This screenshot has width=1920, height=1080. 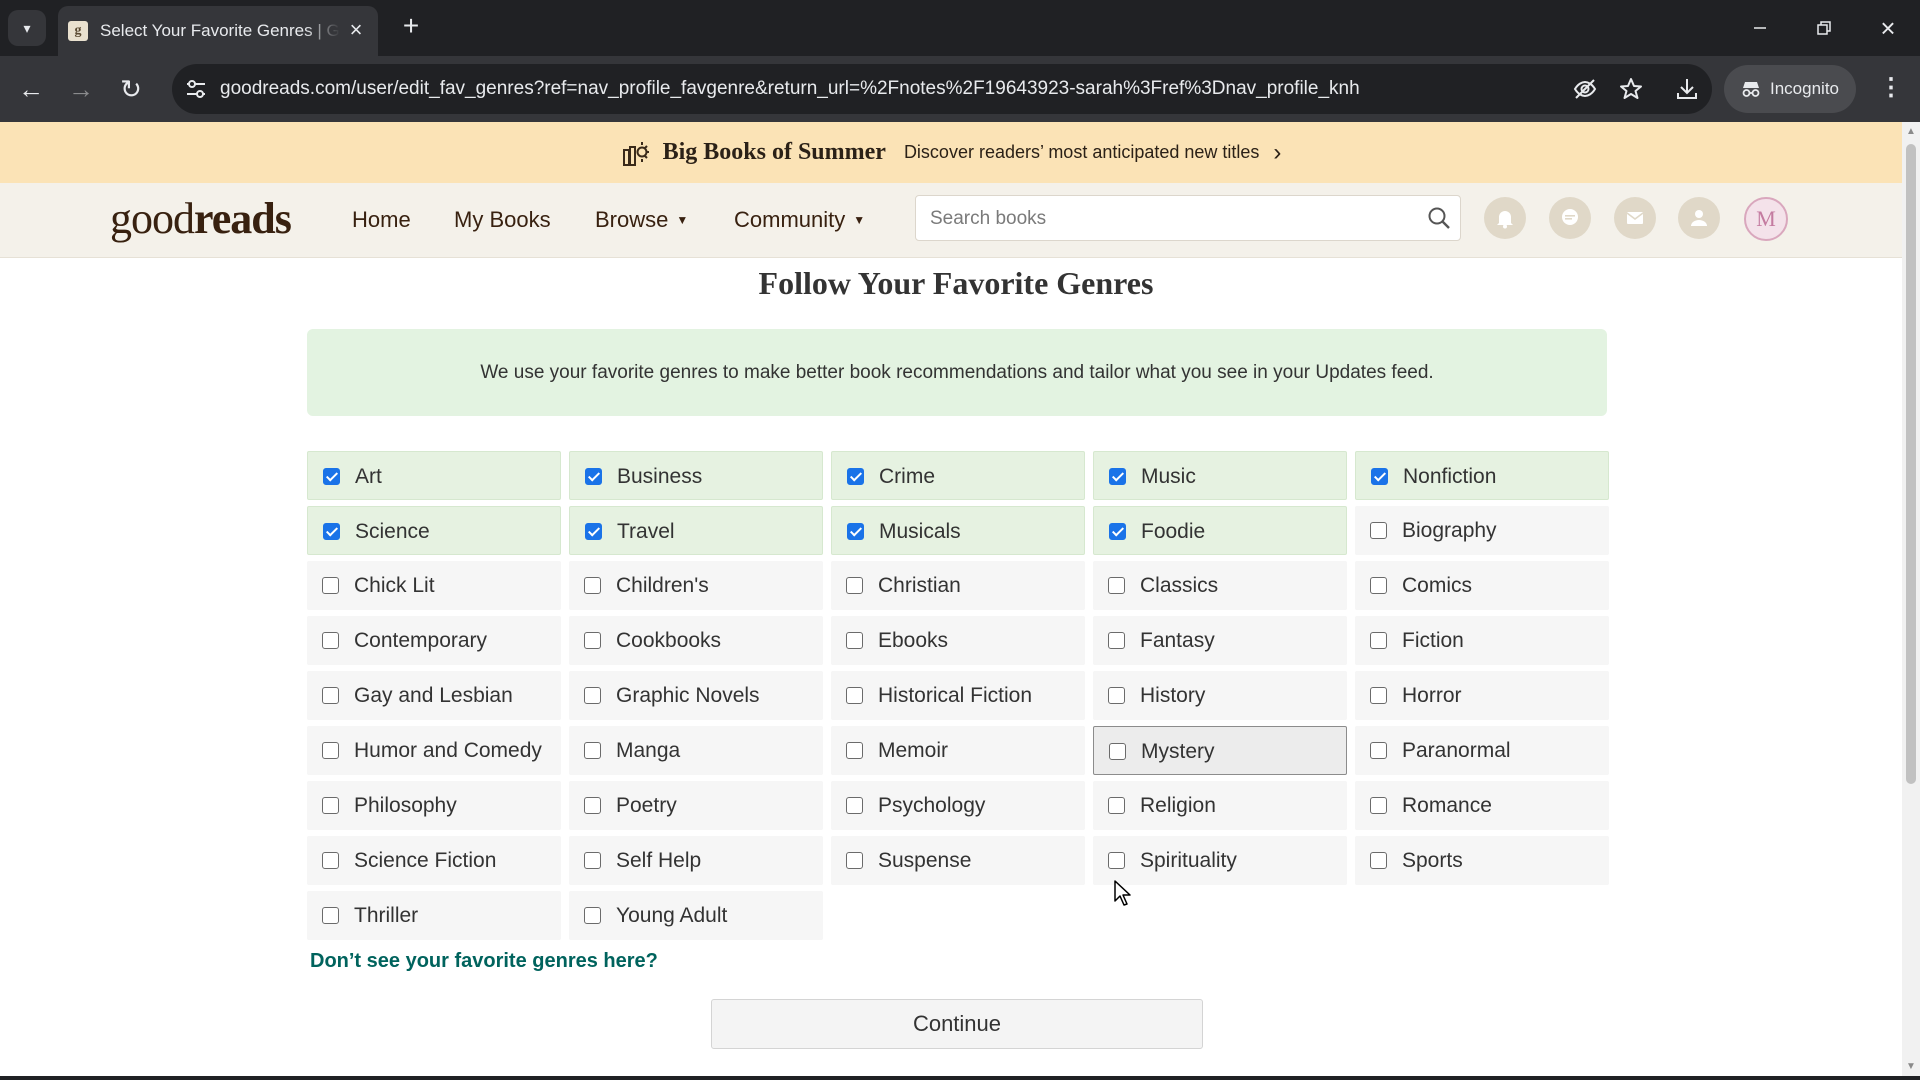 I want to click on nav-browse: Browse ▼, so click(x=641, y=220).